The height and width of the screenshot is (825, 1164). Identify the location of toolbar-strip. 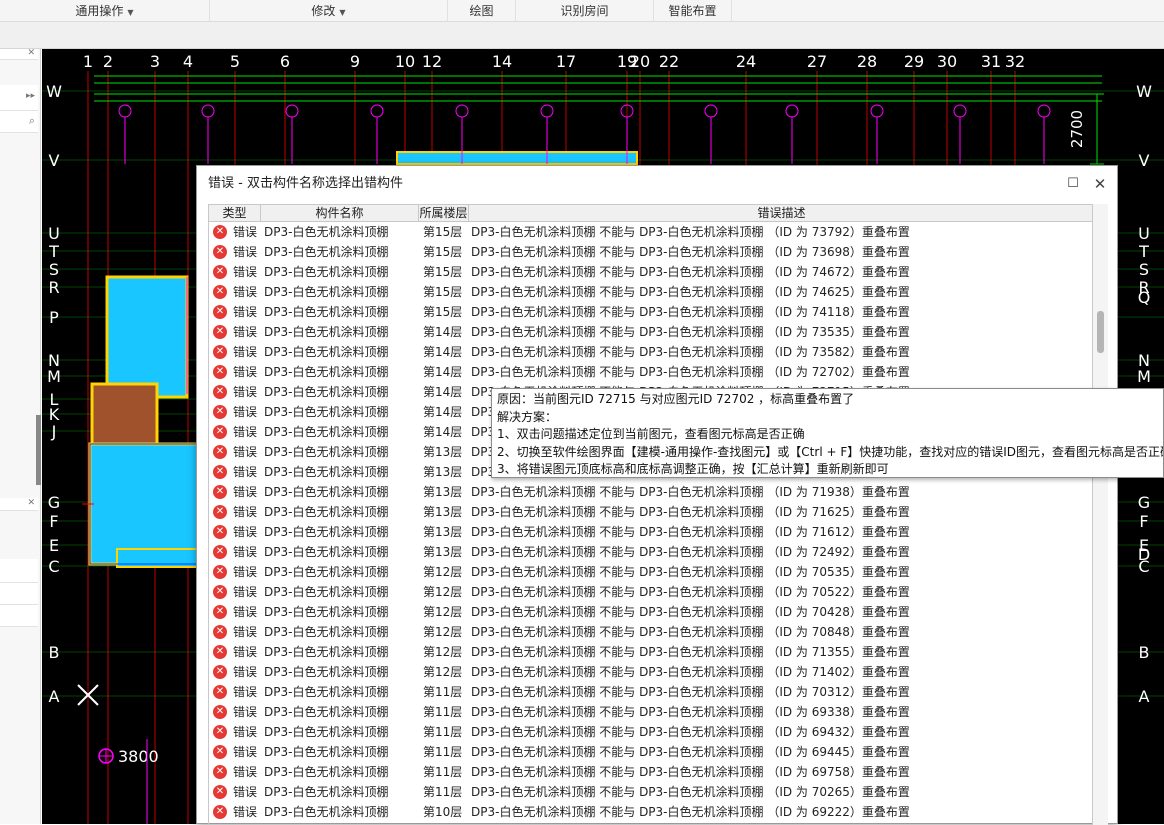
(582, 35).